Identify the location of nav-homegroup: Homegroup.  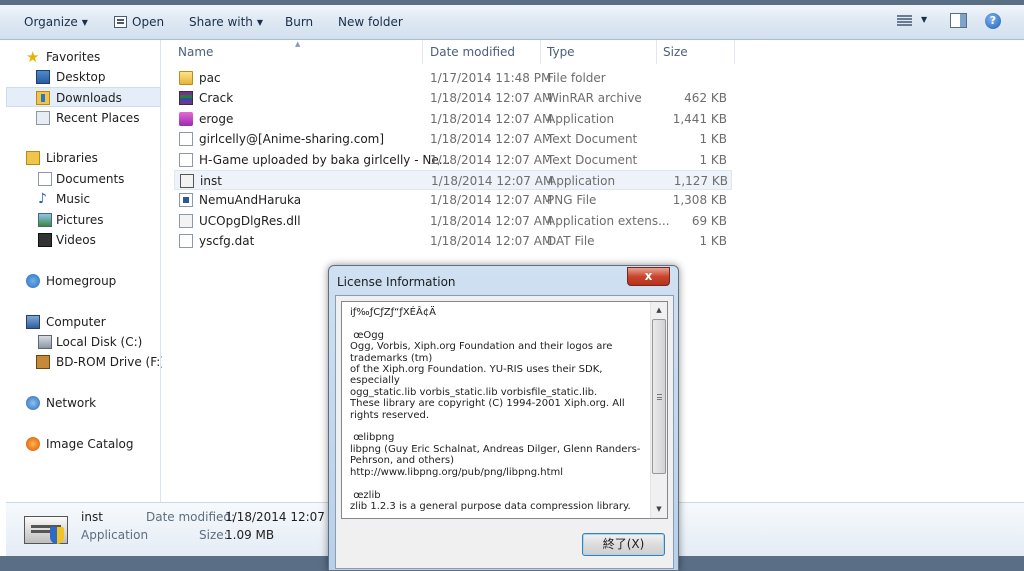
(83, 281).